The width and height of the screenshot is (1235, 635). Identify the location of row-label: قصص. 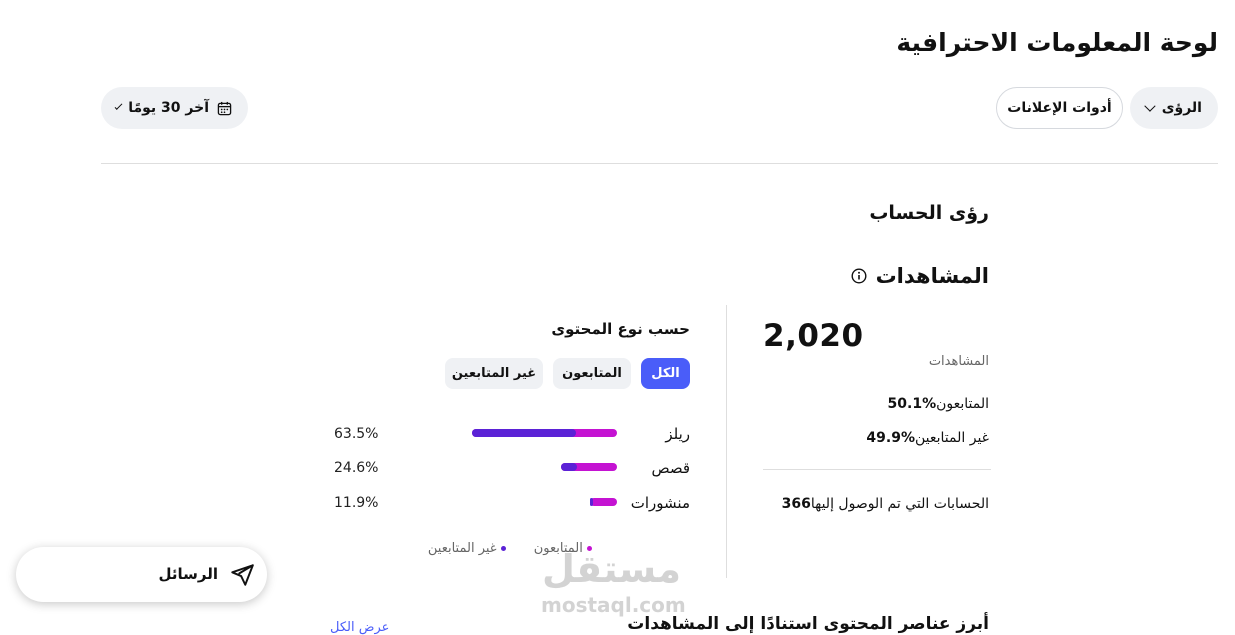
(670, 468).